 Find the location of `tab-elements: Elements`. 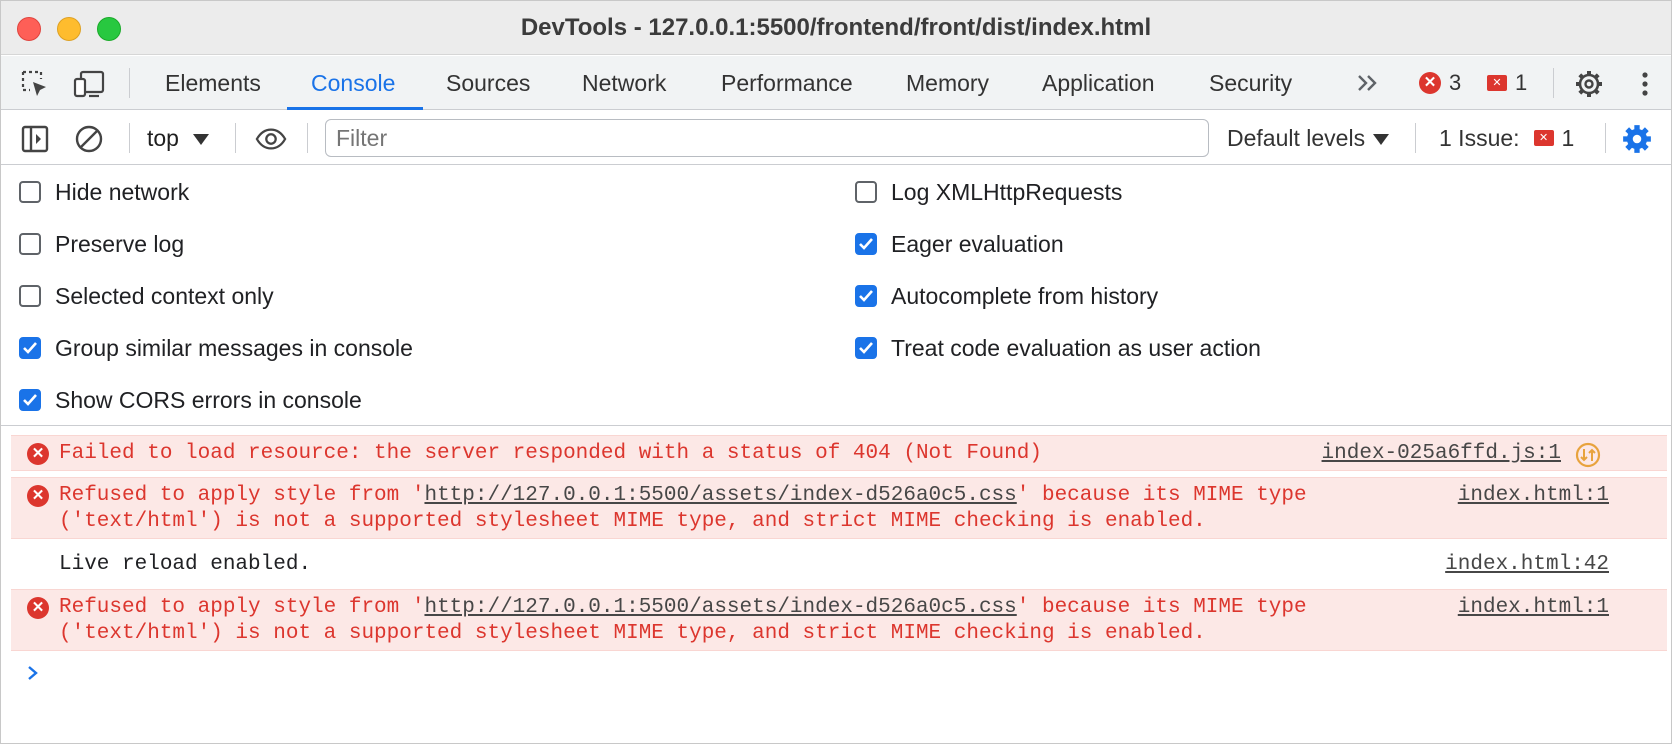

tab-elements: Elements is located at coordinates (213, 83).